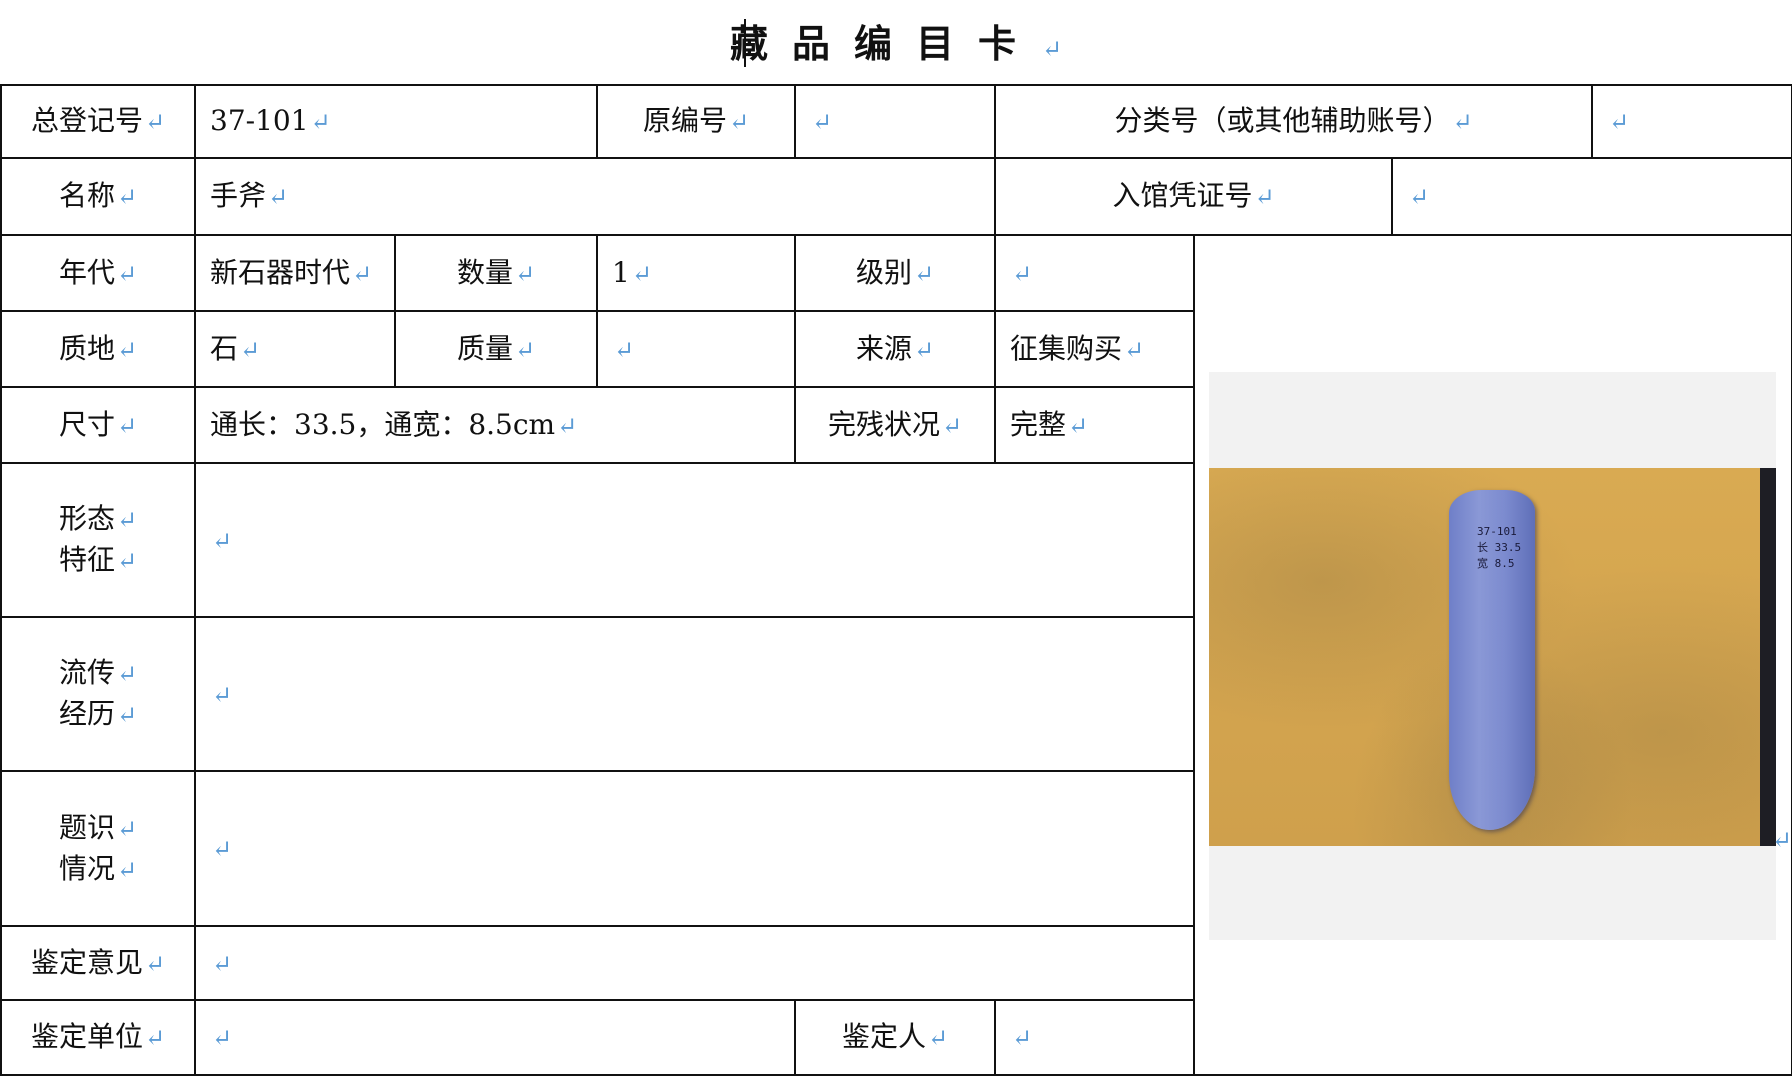 The height and width of the screenshot is (1080, 1792). Describe the element at coordinates (895, 425) in the screenshot. I see `condition-label: 完残状况↵` at that location.